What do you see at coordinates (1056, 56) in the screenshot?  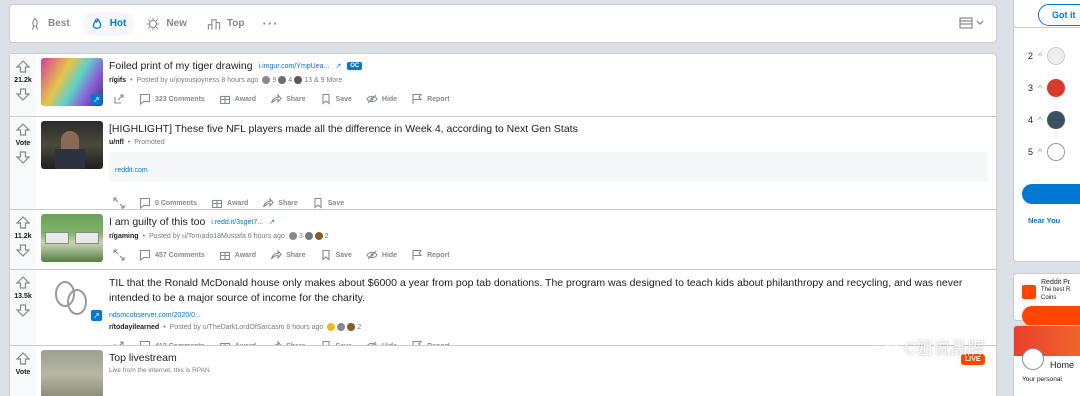 I see `community-avatar` at bounding box center [1056, 56].